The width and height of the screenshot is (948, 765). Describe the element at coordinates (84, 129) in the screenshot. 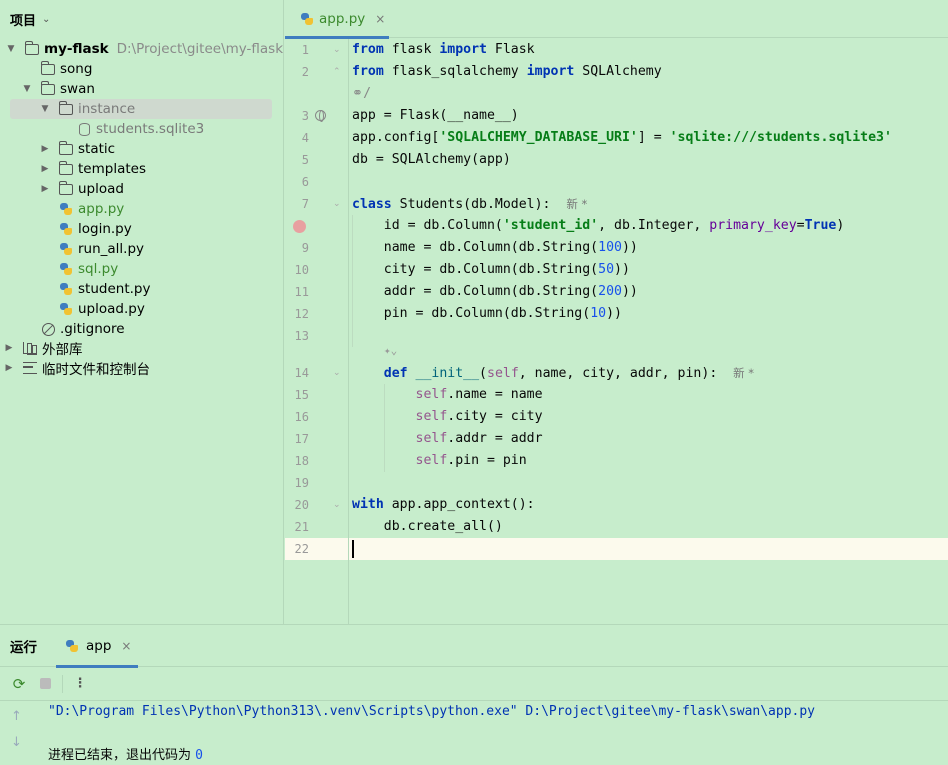

I see `database-icon` at that location.